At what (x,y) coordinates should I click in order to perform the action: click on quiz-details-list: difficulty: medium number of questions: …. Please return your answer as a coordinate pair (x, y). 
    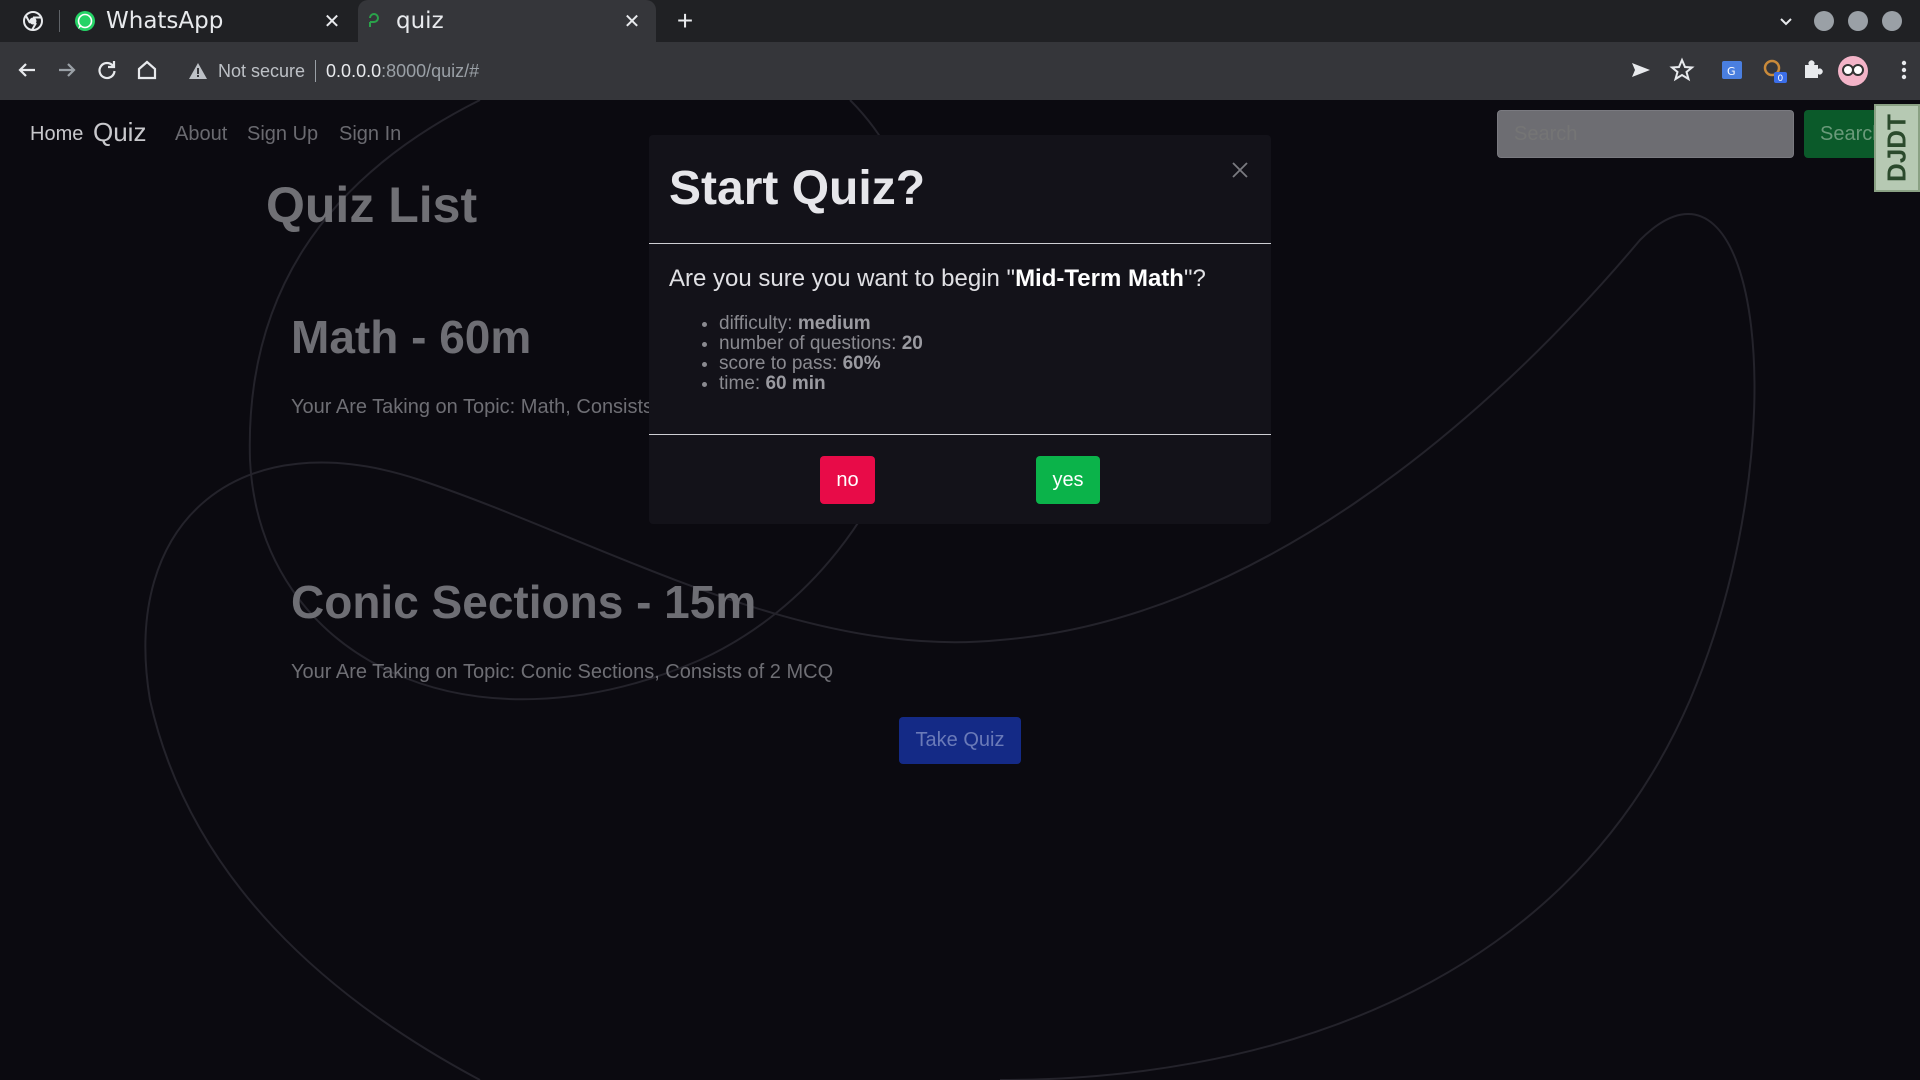
    Looking at the image, I should click on (821, 354).